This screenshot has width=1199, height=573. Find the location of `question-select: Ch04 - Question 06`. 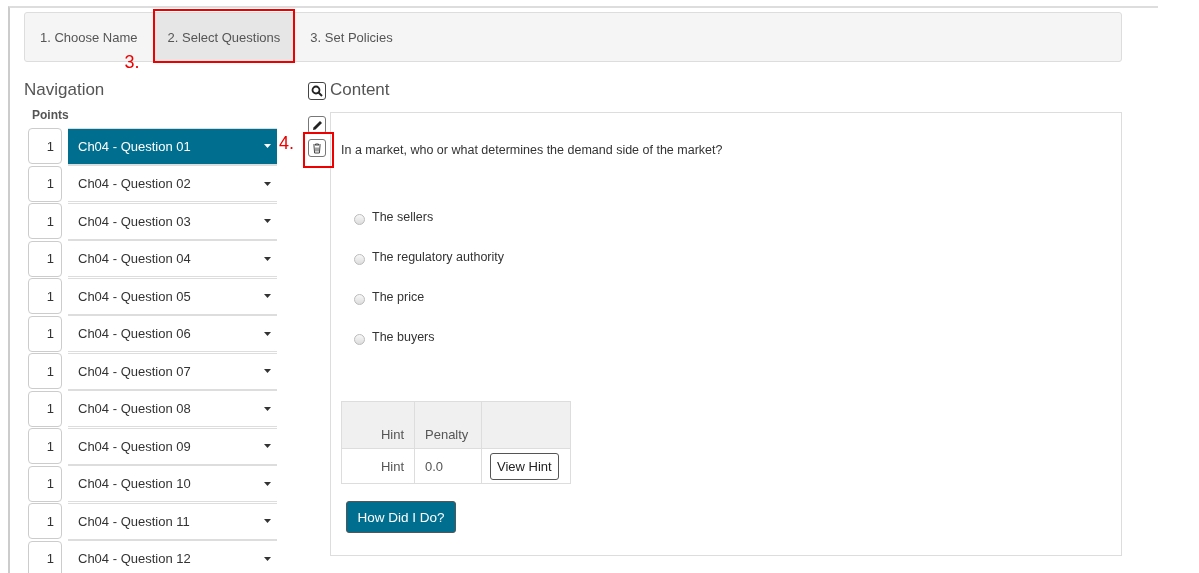

question-select: Ch04 - Question 06 is located at coordinates (172, 333).